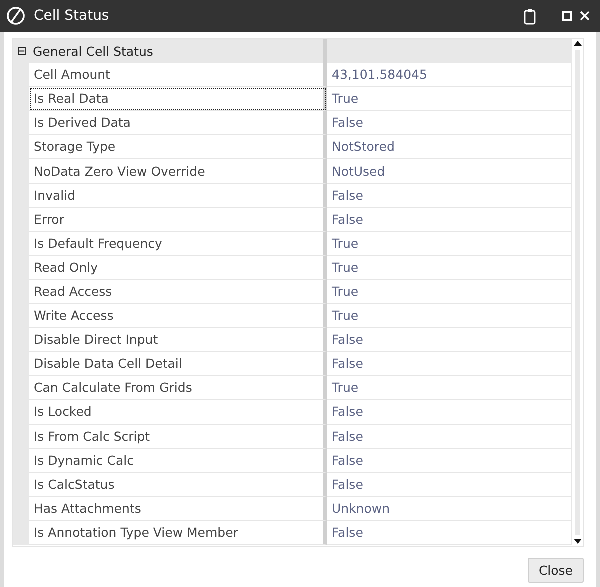 The image size is (600, 587). Describe the element at coordinates (178, 364) in the screenshot. I see `property-name: Disable Data Cell Detail` at that location.